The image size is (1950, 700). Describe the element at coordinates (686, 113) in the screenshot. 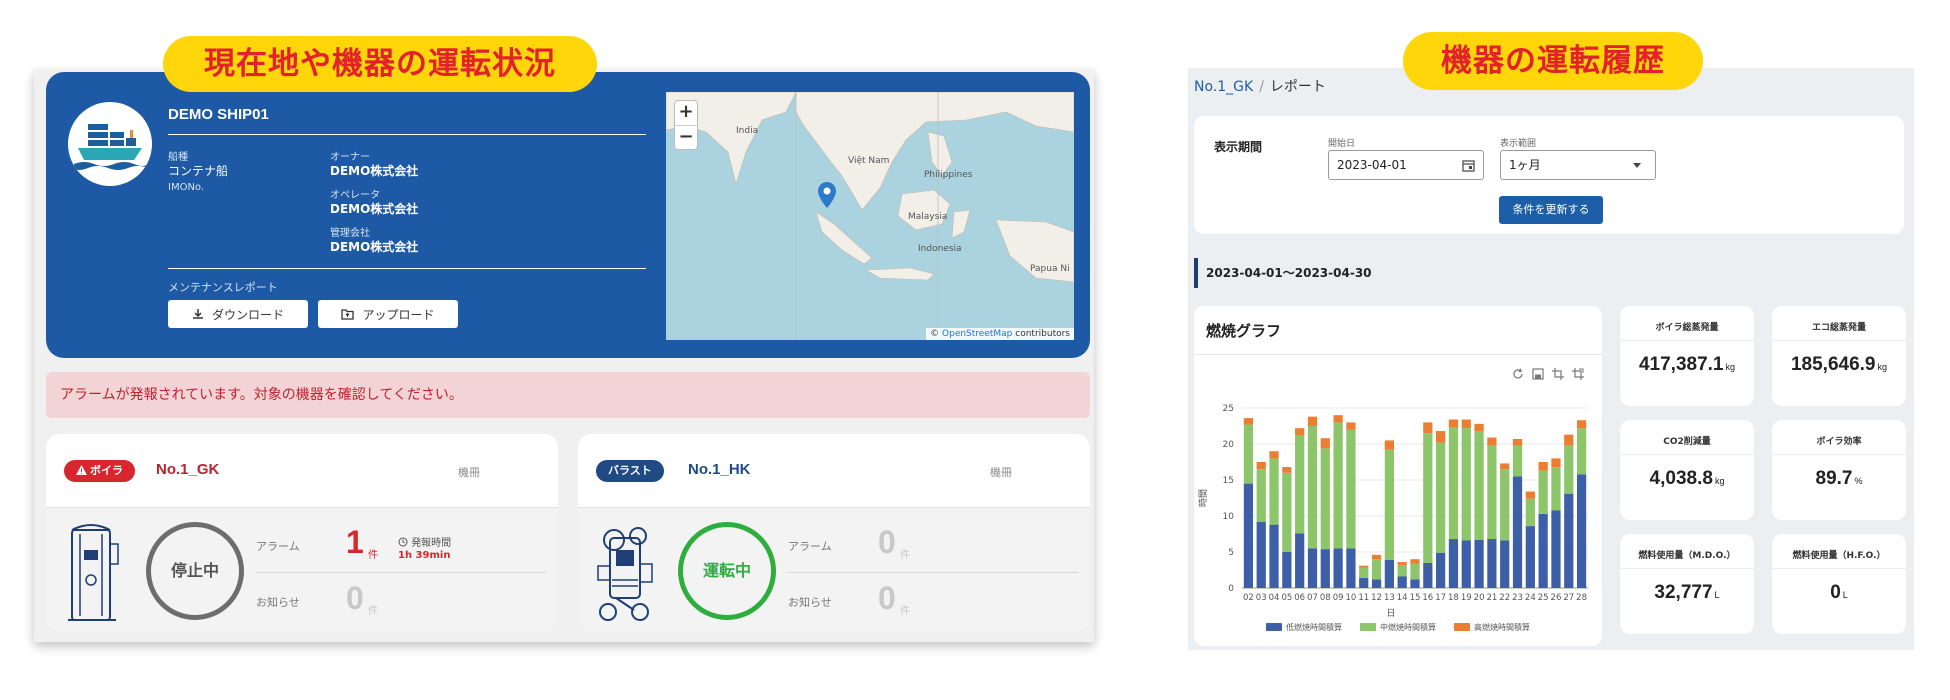

I see `zoom-in-button: +` at that location.